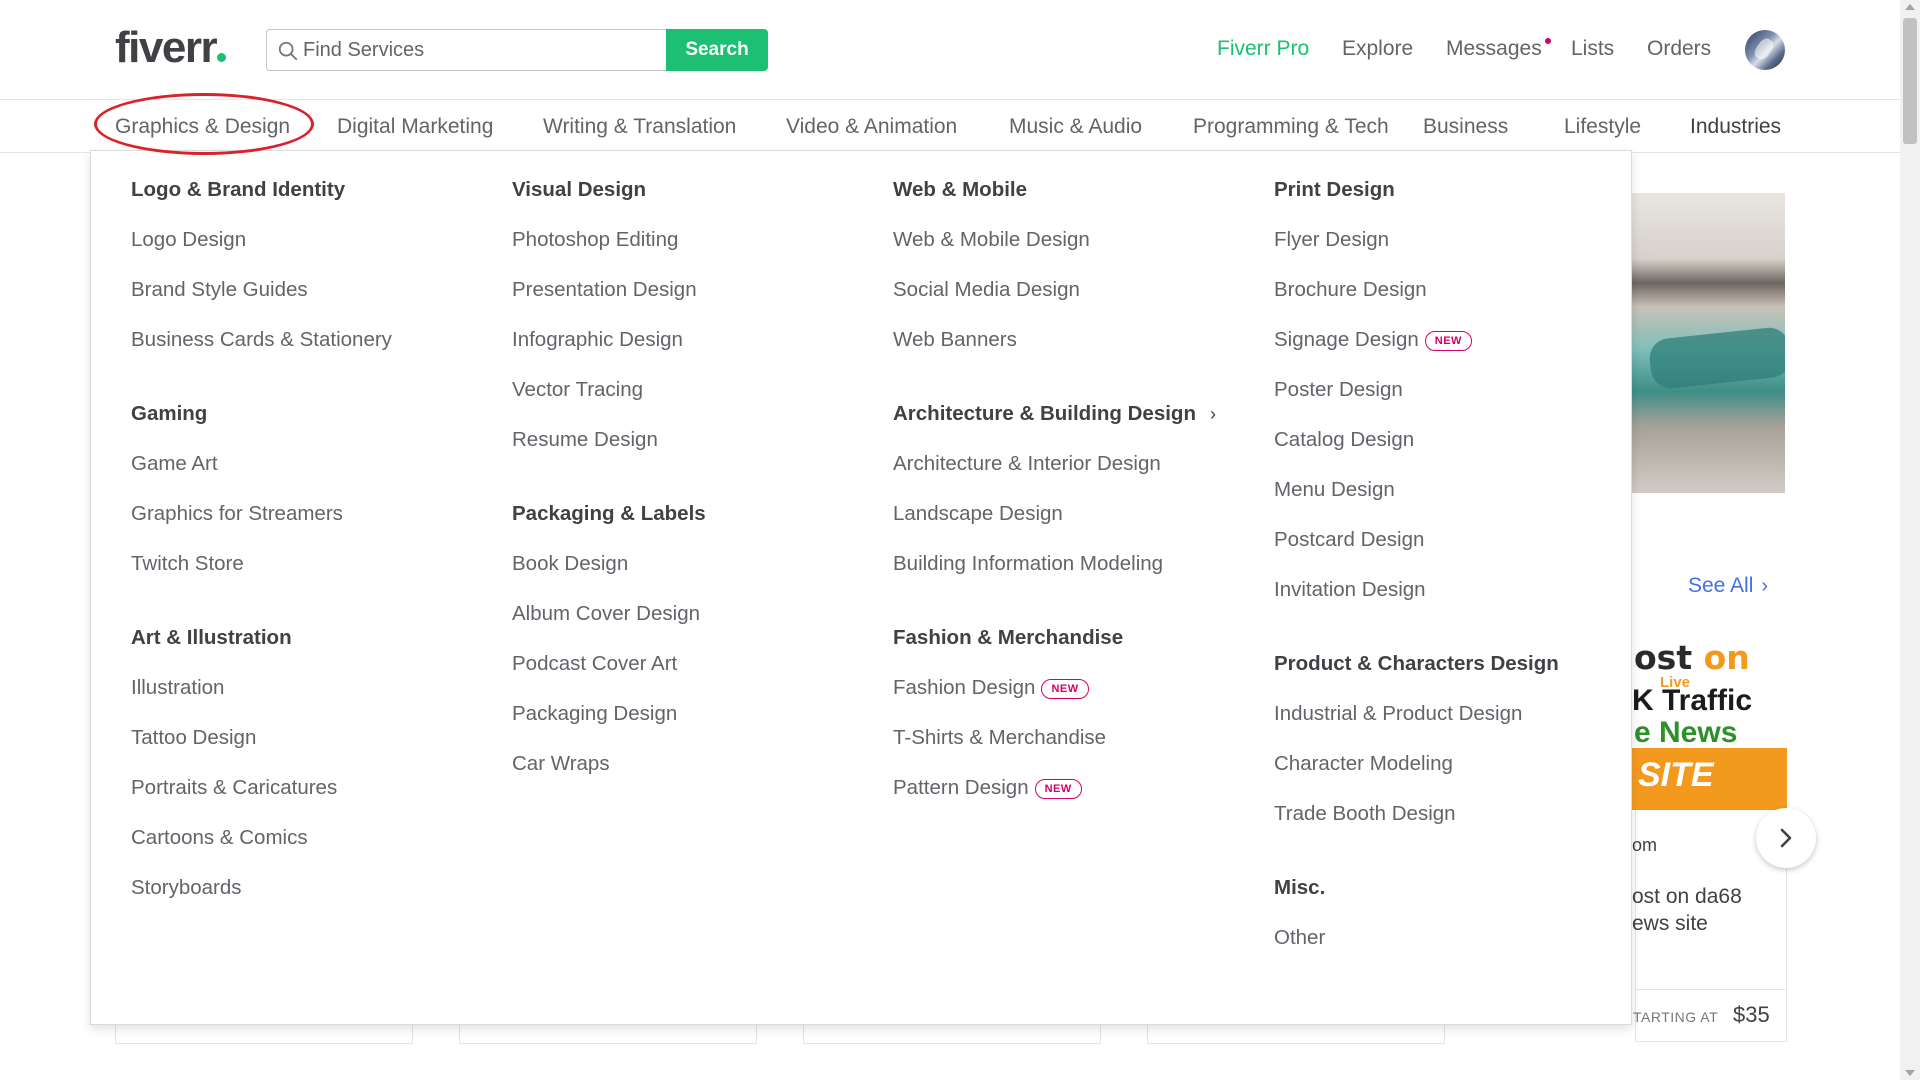 The width and height of the screenshot is (1920, 1080). Describe the element at coordinates (321, 688) in the screenshot. I see `subcategory-link: Illustration` at that location.